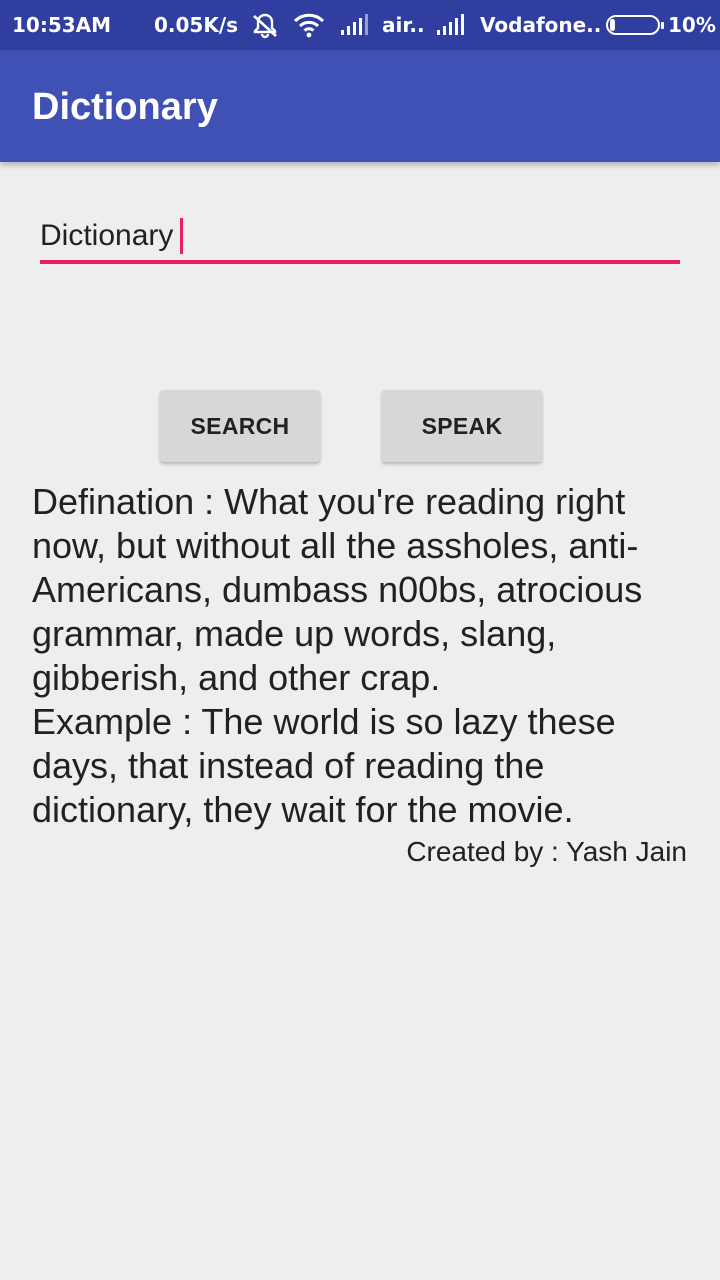  What do you see at coordinates (360, 262) in the screenshot?
I see `input-underline` at bounding box center [360, 262].